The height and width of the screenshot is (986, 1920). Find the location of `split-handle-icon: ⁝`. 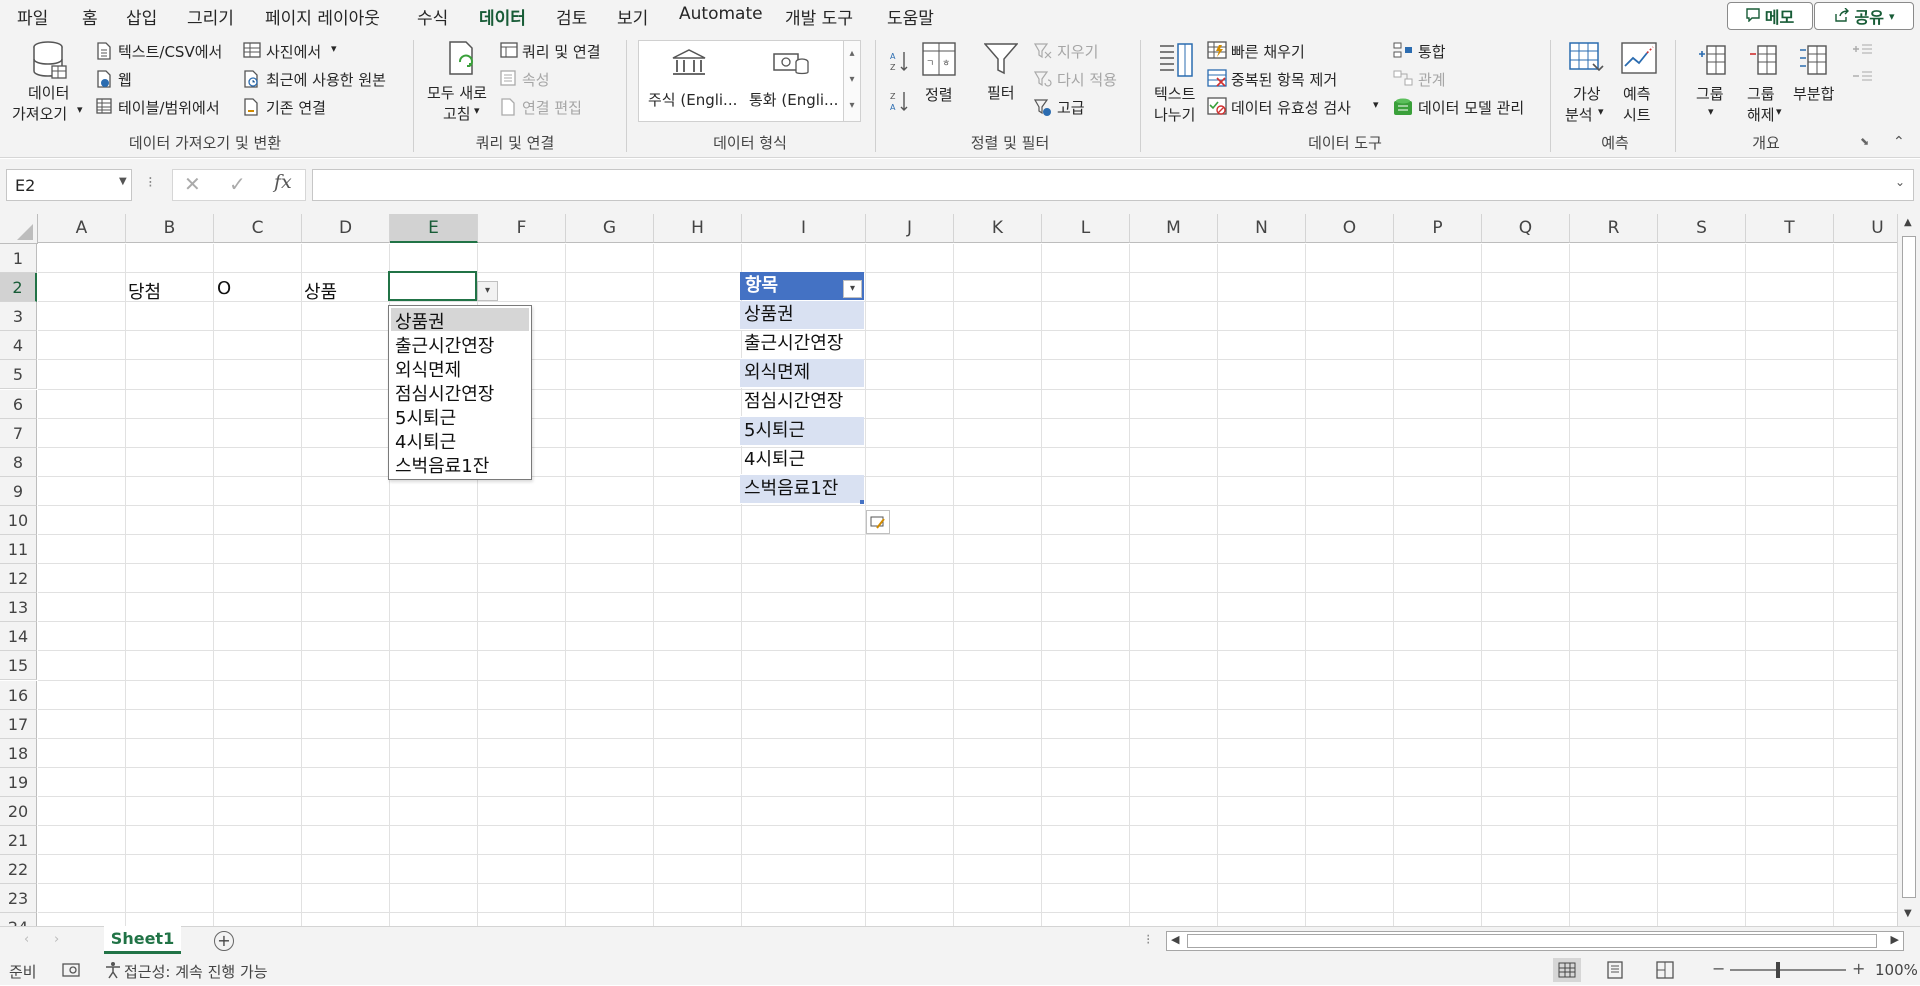

split-handle-icon: ⁝ is located at coordinates (1148, 940).